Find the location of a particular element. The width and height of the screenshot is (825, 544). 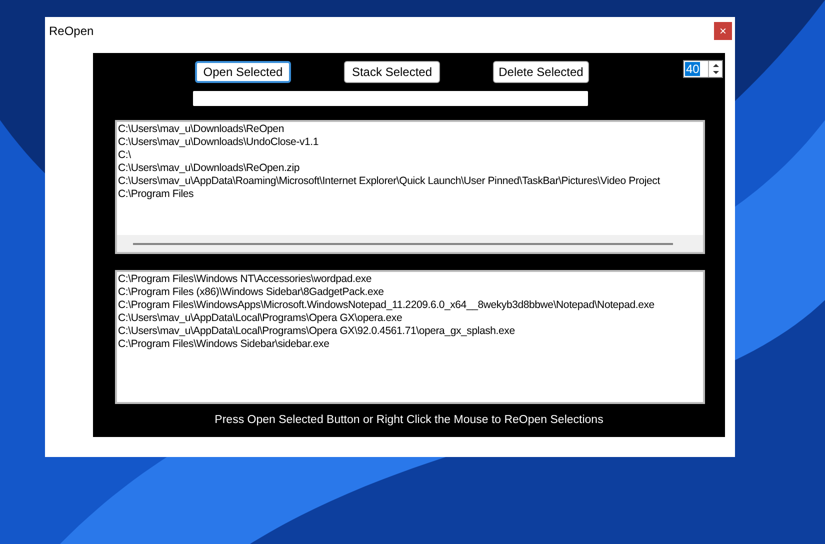

program-path-item: C:\Program Files\WindowsApps\Microsoft.WindowsNotepad_11.2209.6.0_x64__8wekyb3d8bbwe\Notepad\Notepad.exe is located at coordinates (410, 305).